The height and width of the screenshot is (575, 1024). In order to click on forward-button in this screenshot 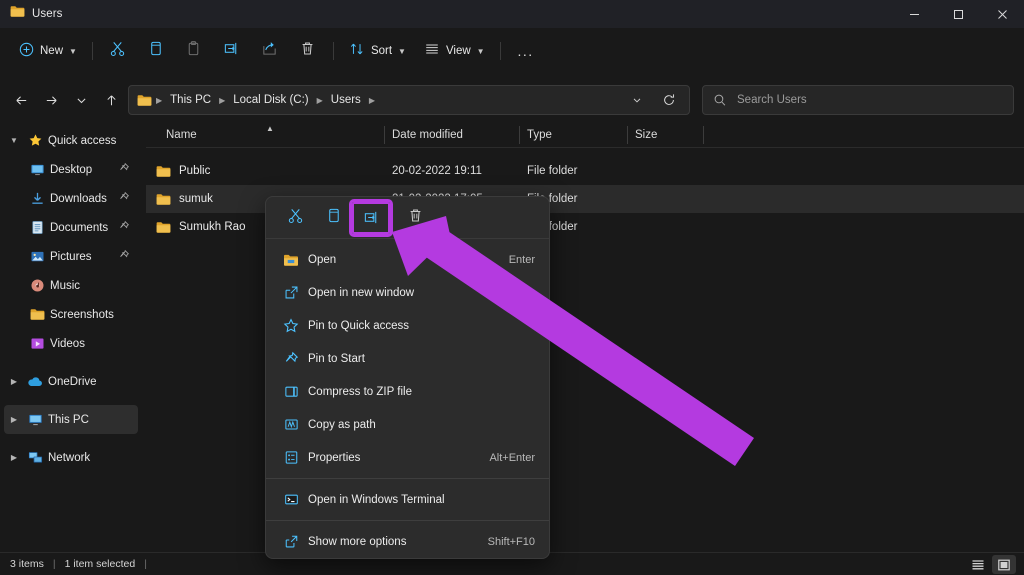, I will do `click(51, 100)`.